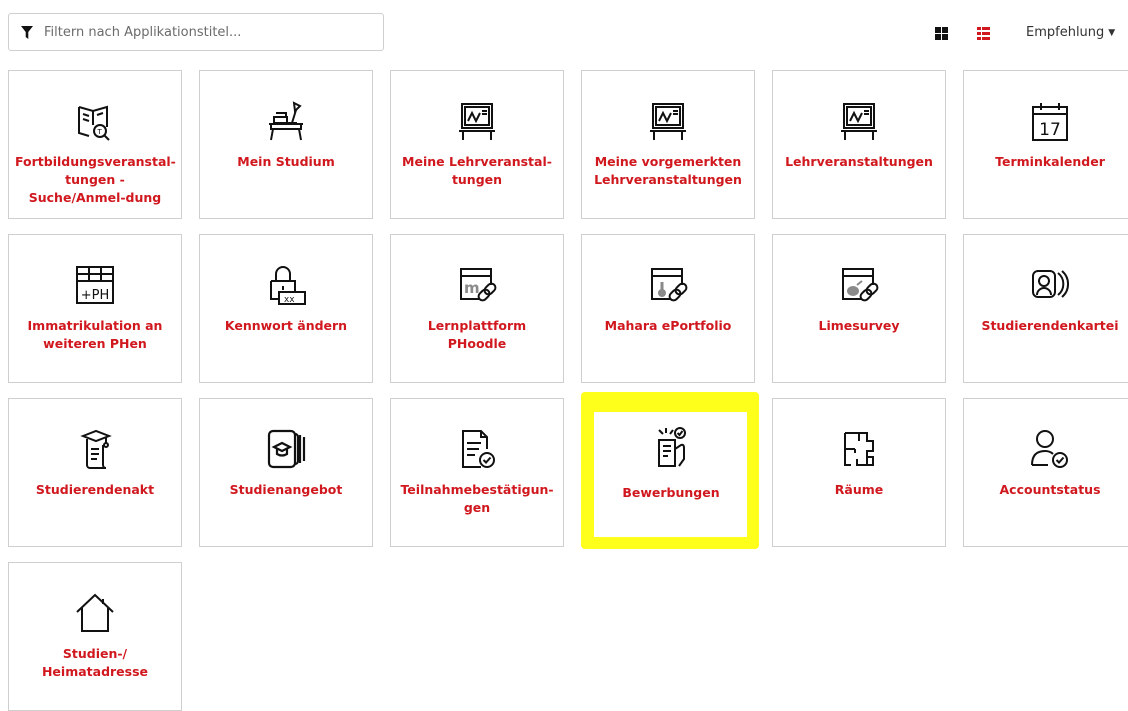 The image size is (1128, 711). I want to click on limesurvey-link-icon, so click(860, 285).